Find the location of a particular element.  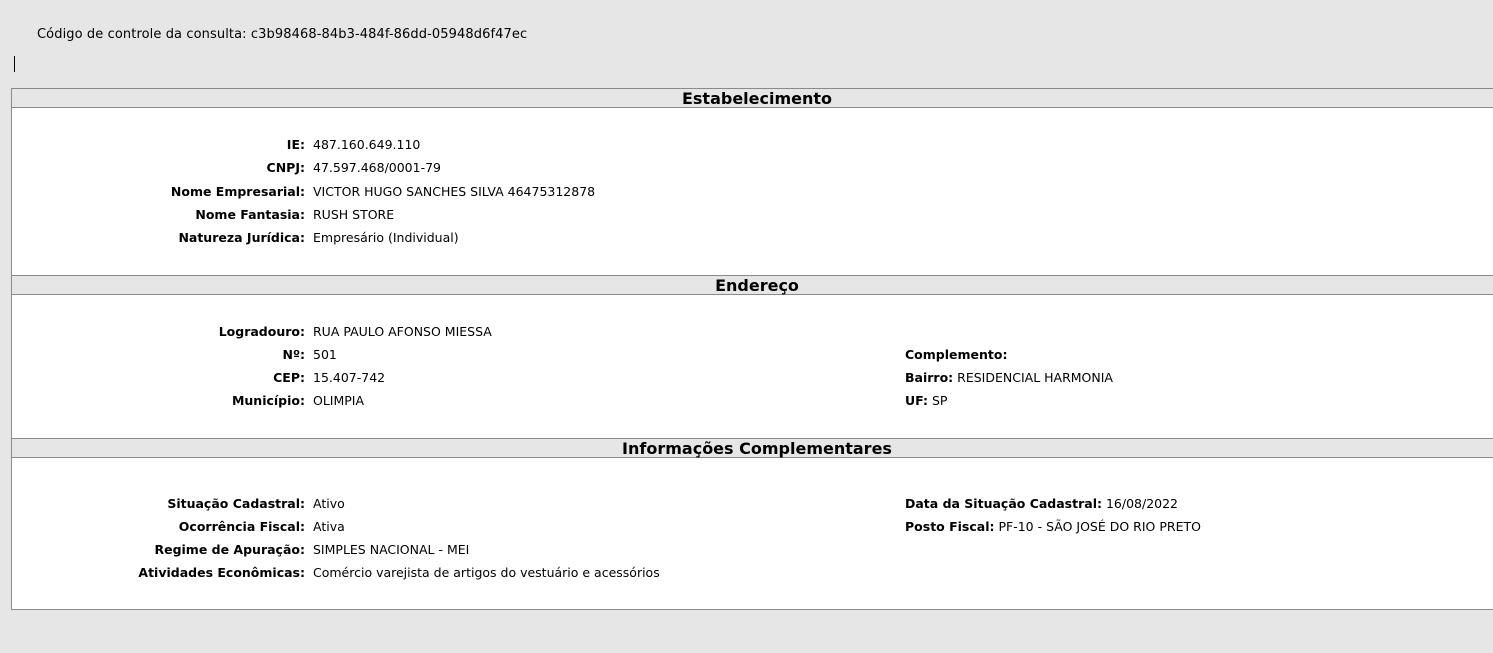

field-label: Situação Cadastral: is located at coordinates (236, 503).